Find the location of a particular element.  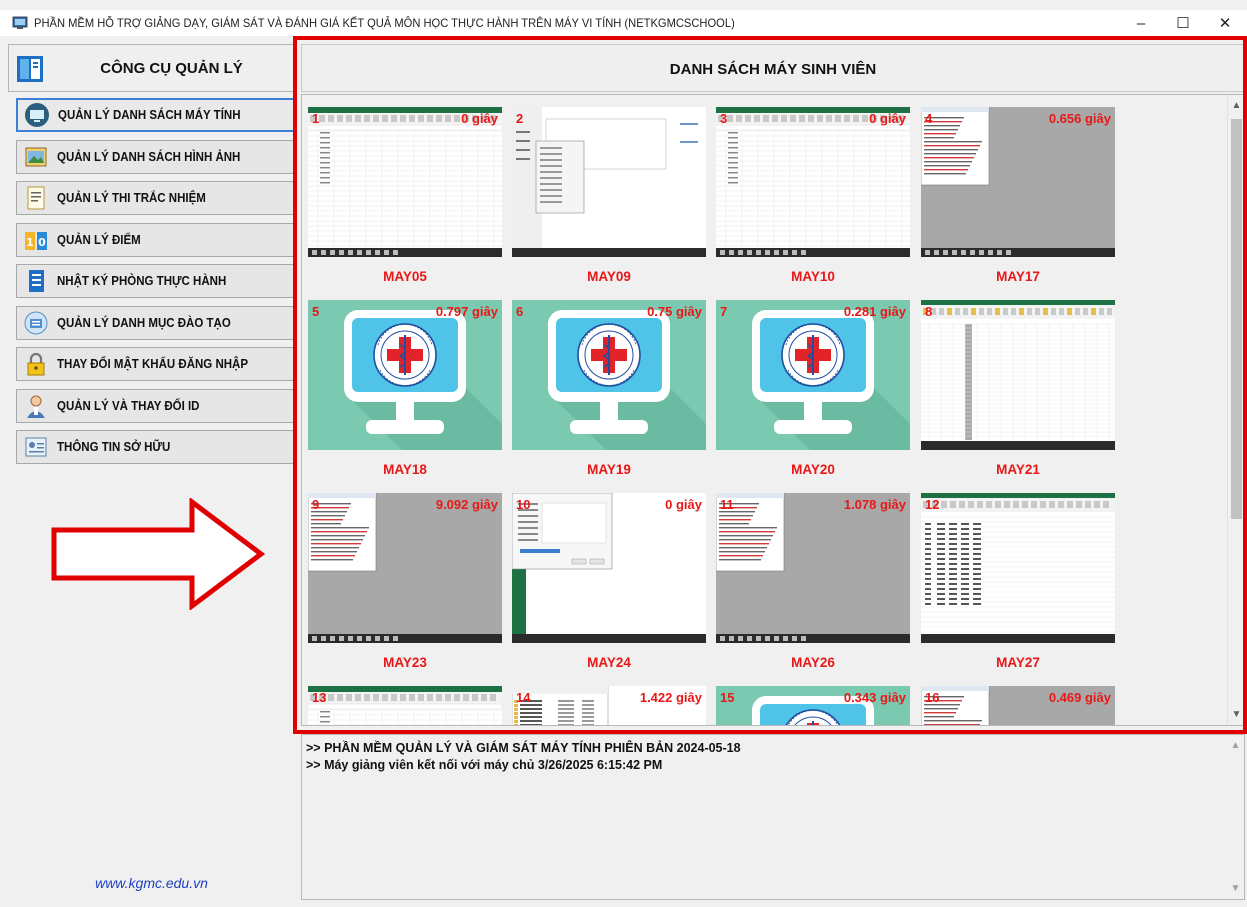

machine-name-label: MAY21 is located at coordinates (1018, 469).